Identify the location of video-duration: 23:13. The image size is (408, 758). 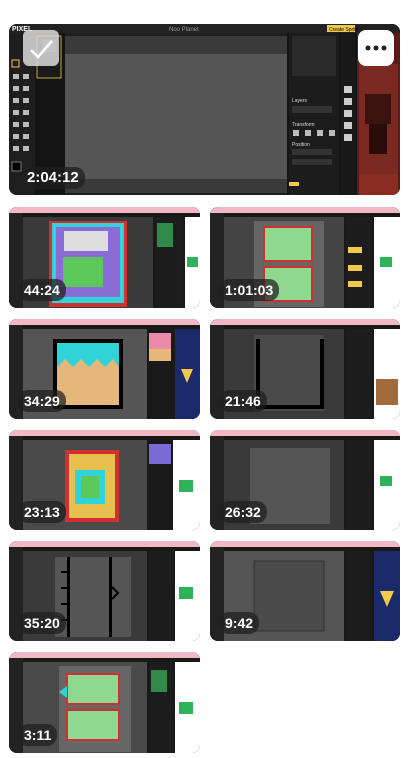
(42, 512).